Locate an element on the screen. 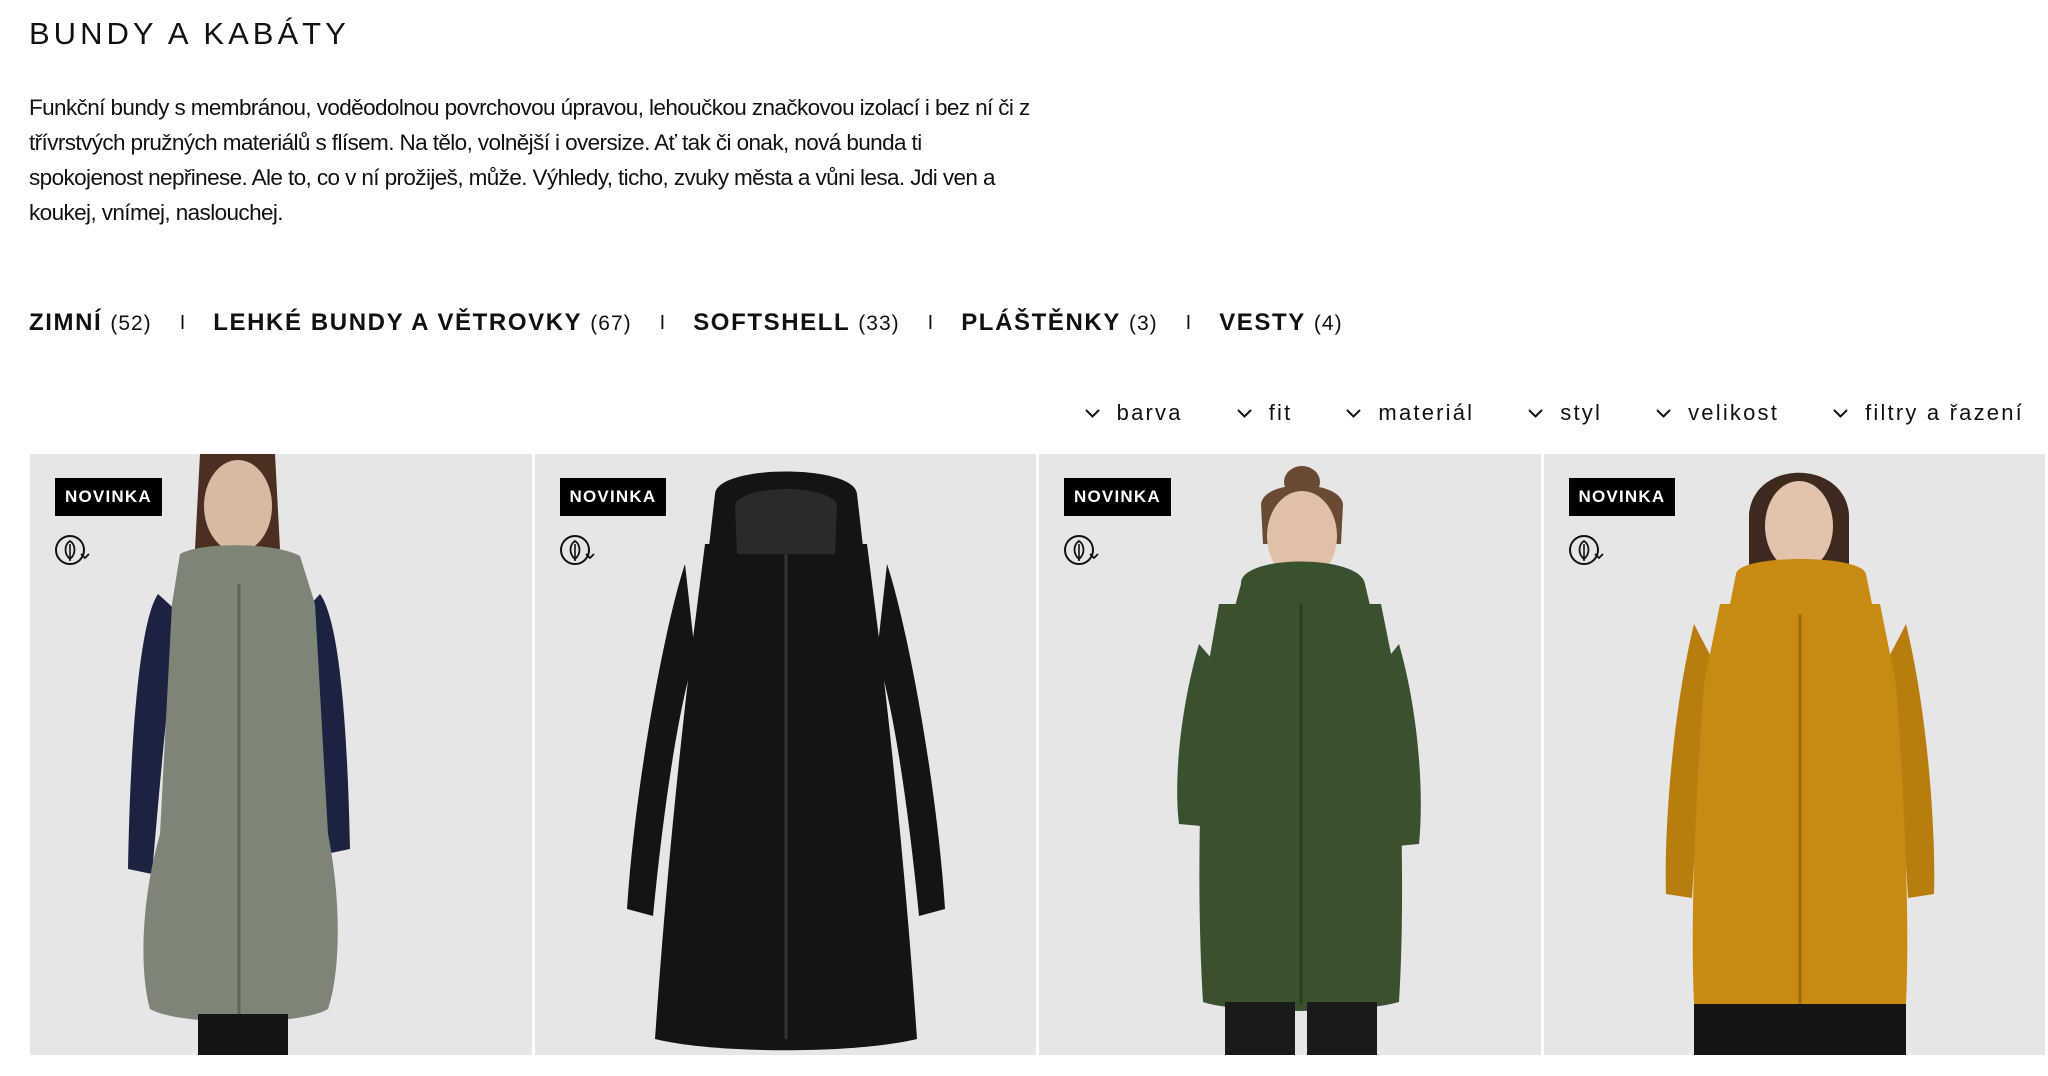  right-leg-shape is located at coordinates (1342, 1028).